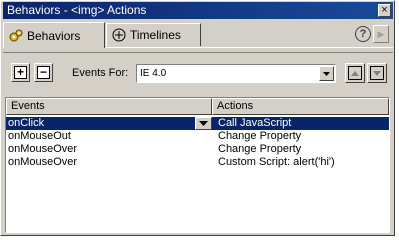  What do you see at coordinates (197, 136) in the screenshot?
I see `table-row: onMouseOut Change Property` at bounding box center [197, 136].